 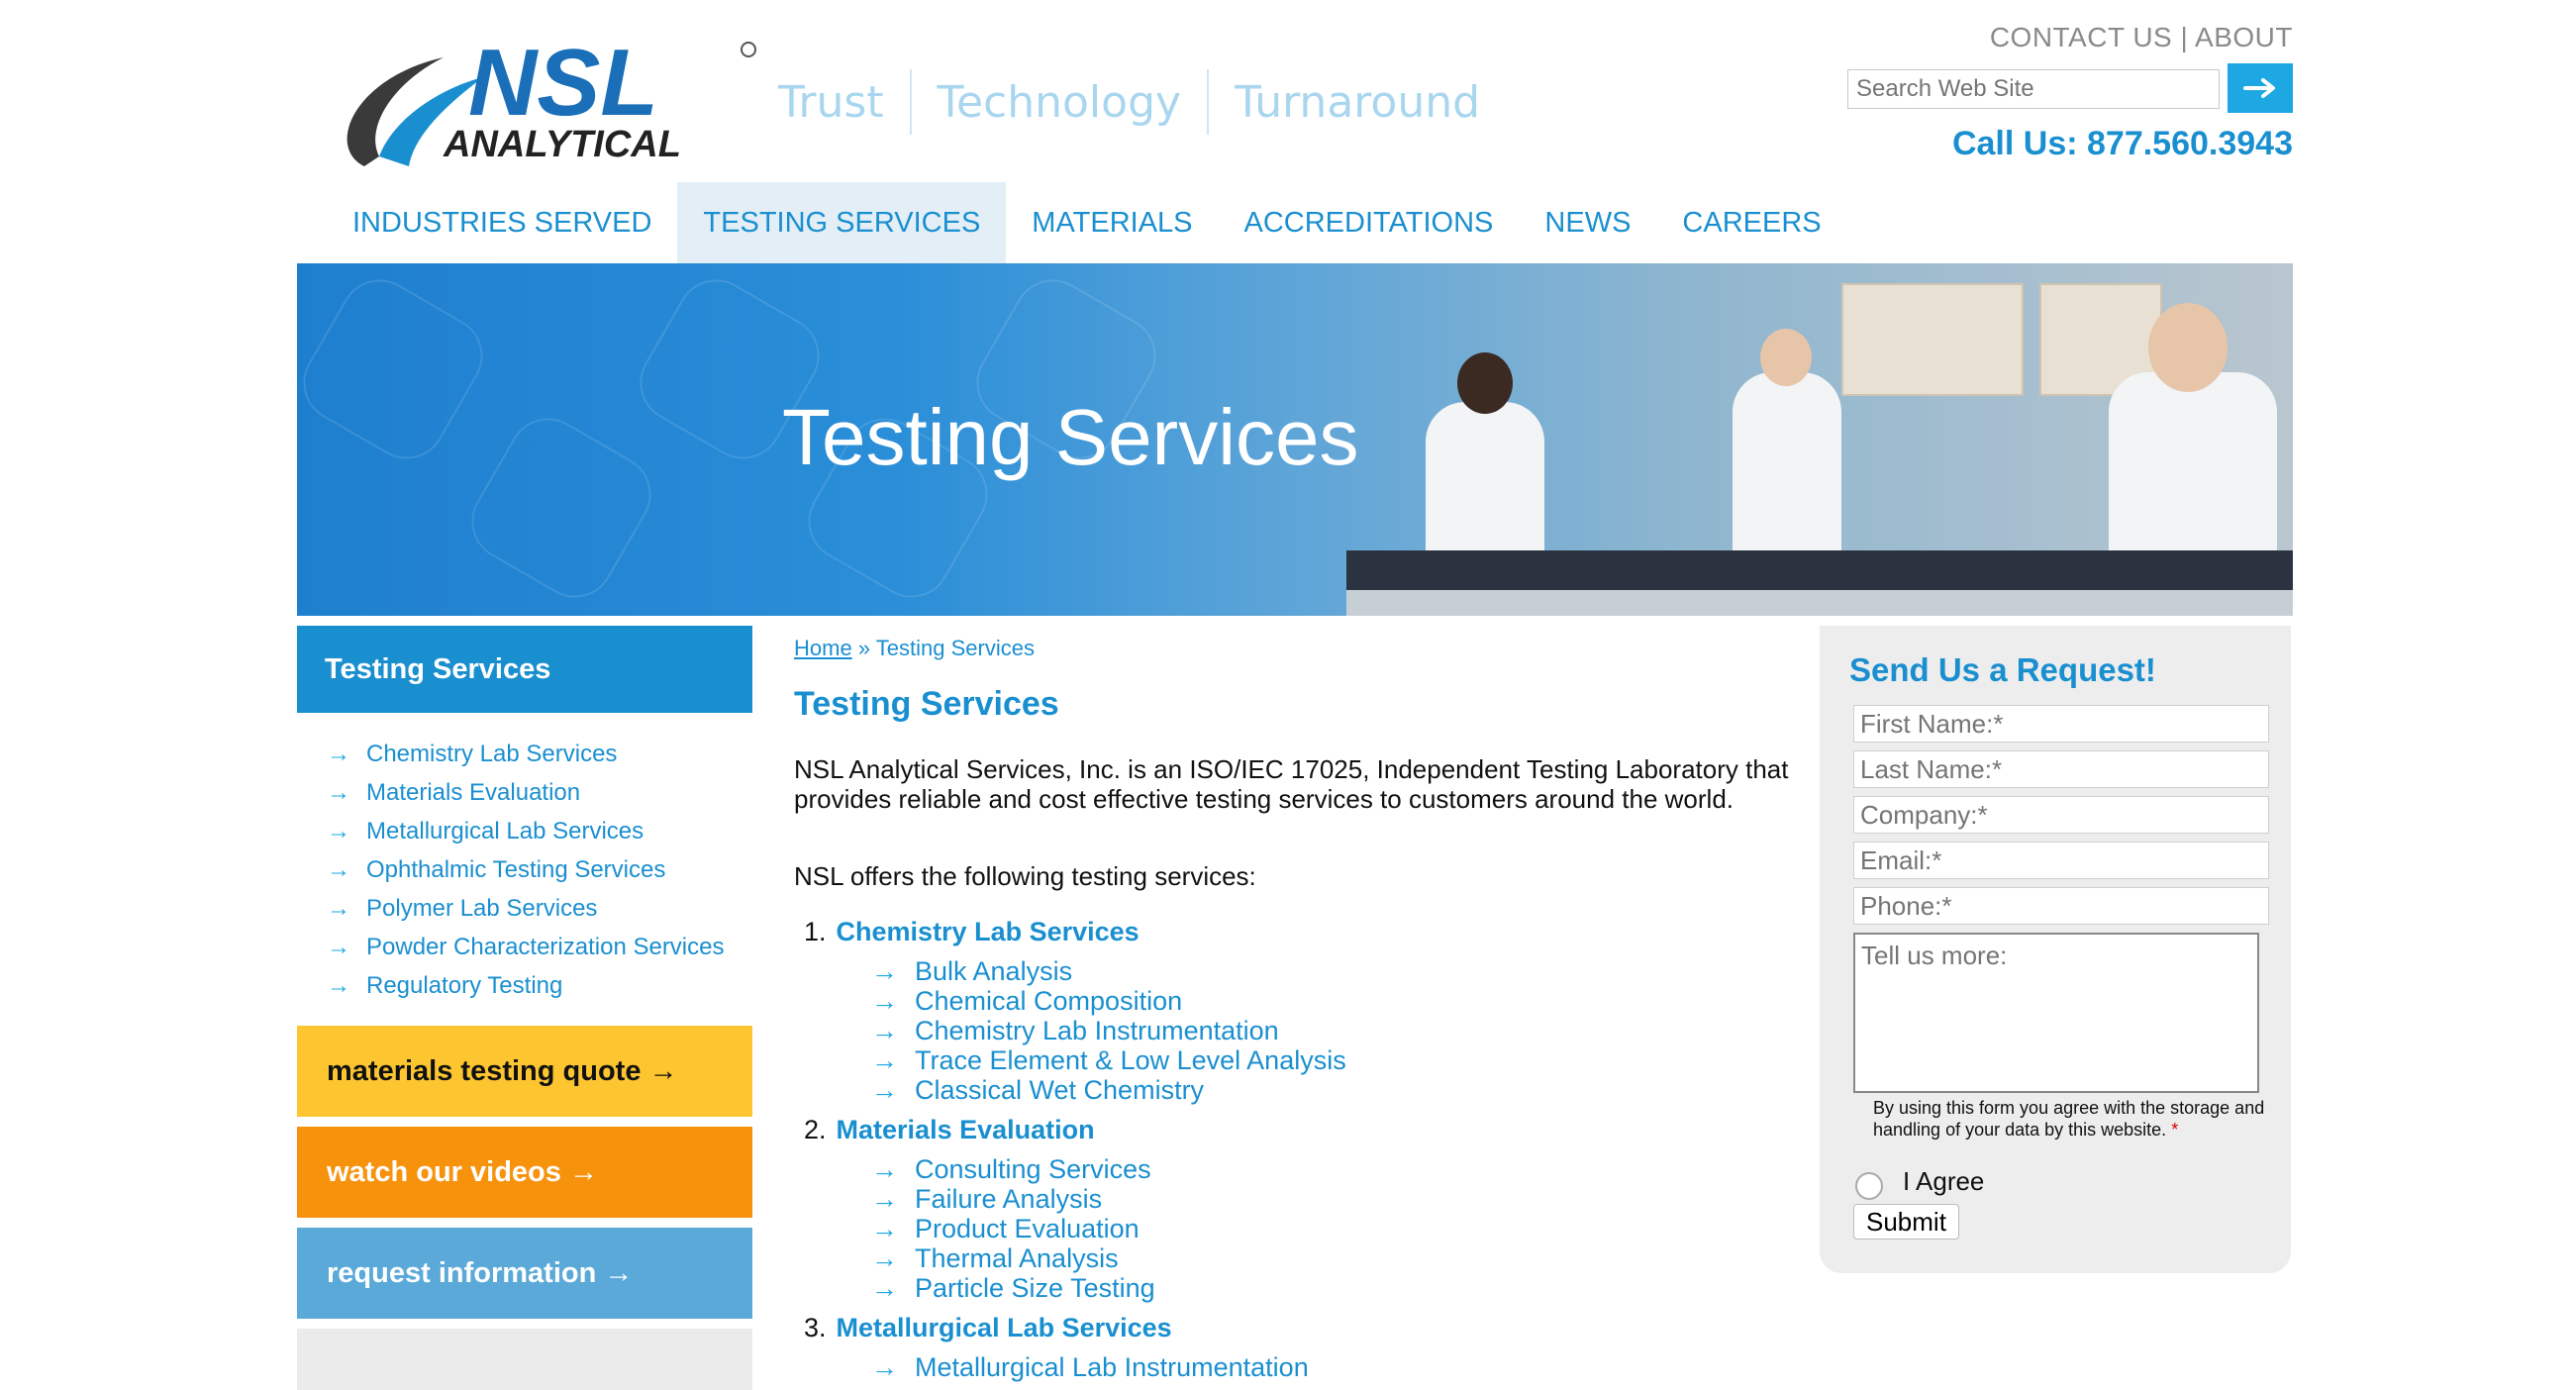 I want to click on watch-videos-button: watch our videos →, so click(x=524, y=1172).